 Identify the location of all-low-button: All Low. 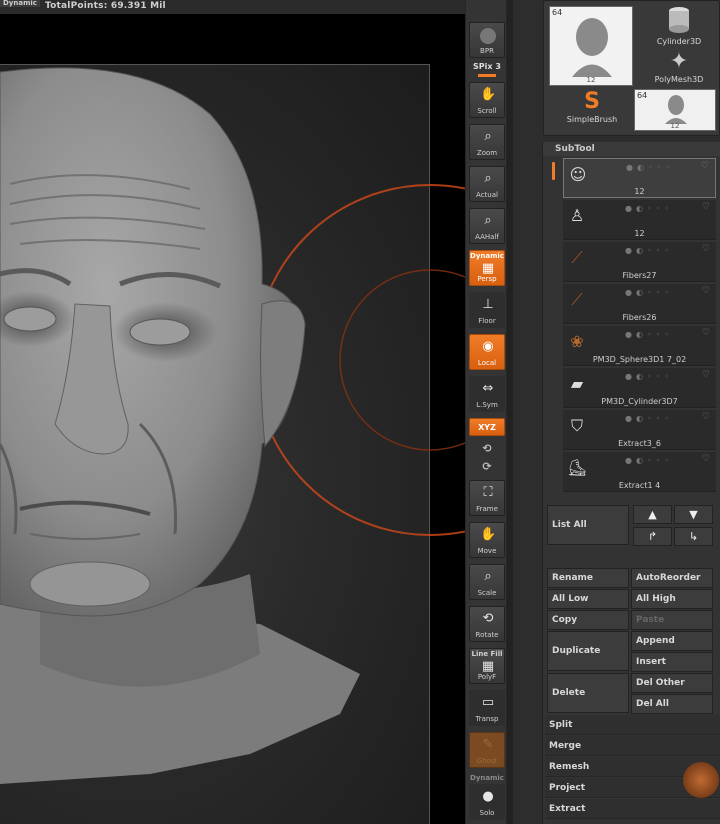
(588, 599).